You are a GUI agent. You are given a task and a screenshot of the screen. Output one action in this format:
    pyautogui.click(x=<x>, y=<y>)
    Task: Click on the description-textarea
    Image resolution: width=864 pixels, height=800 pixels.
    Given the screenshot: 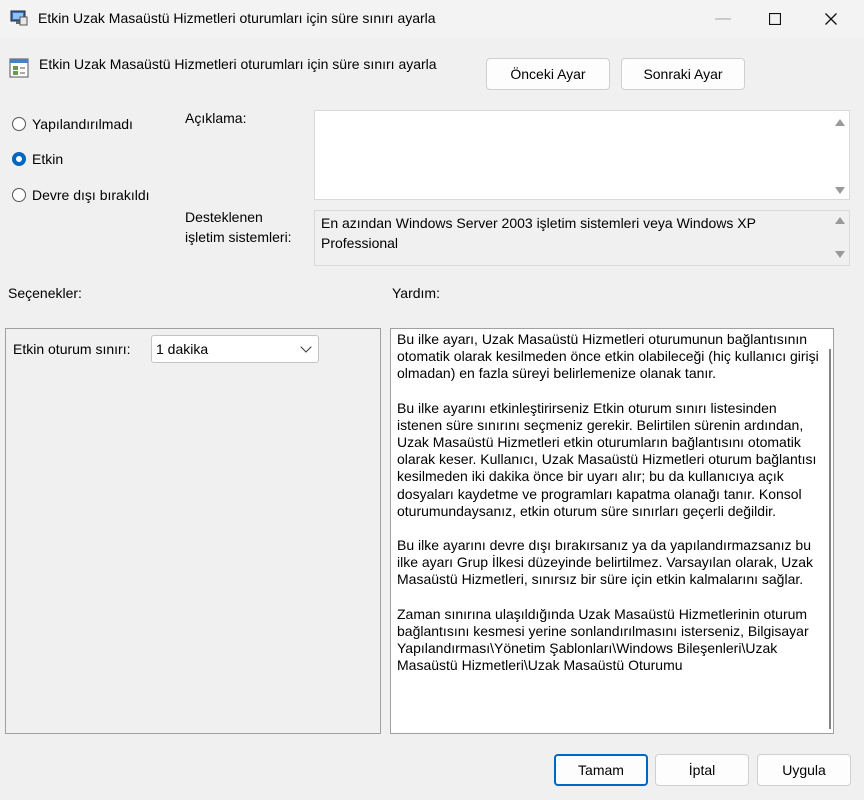 What is the action you would take?
    pyautogui.click(x=582, y=155)
    